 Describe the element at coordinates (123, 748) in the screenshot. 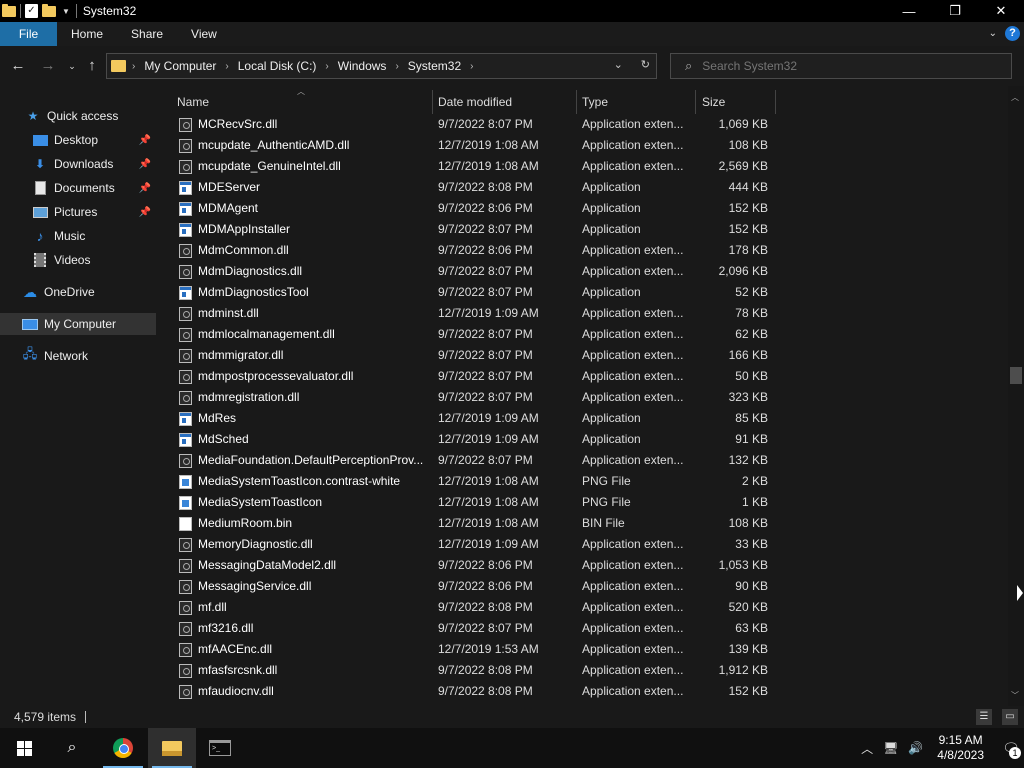

I see `taskbar-chrome` at that location.